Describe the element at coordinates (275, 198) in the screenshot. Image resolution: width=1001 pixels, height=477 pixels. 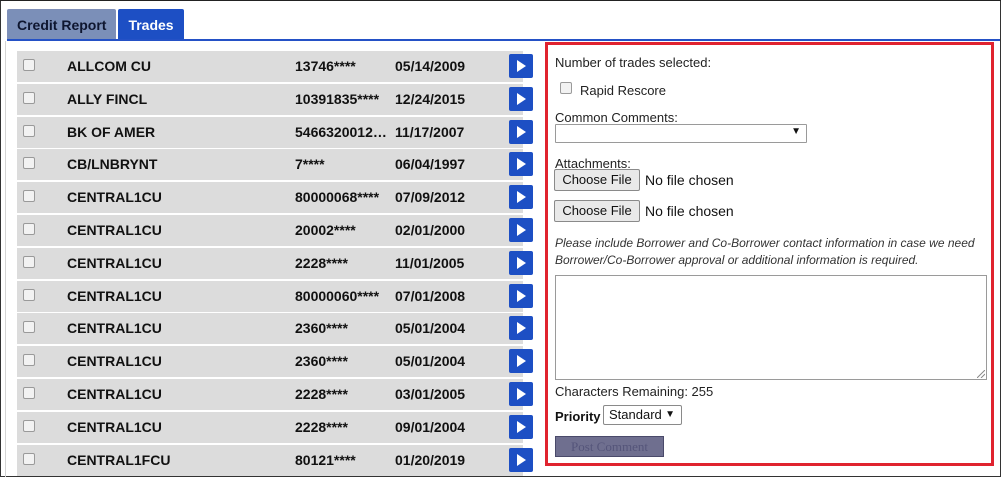
I see `trade-row: CENTRAL1CU 80000068**** 07/09/2012` at that location.